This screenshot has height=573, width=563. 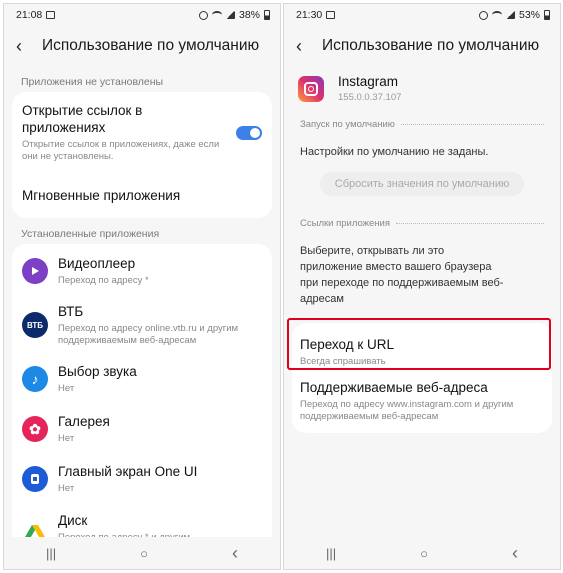 What do you see at coordinates (97, 263) in the screenshot?
I see `app-name: Видеоплеер` at bounding box center [97, 263].